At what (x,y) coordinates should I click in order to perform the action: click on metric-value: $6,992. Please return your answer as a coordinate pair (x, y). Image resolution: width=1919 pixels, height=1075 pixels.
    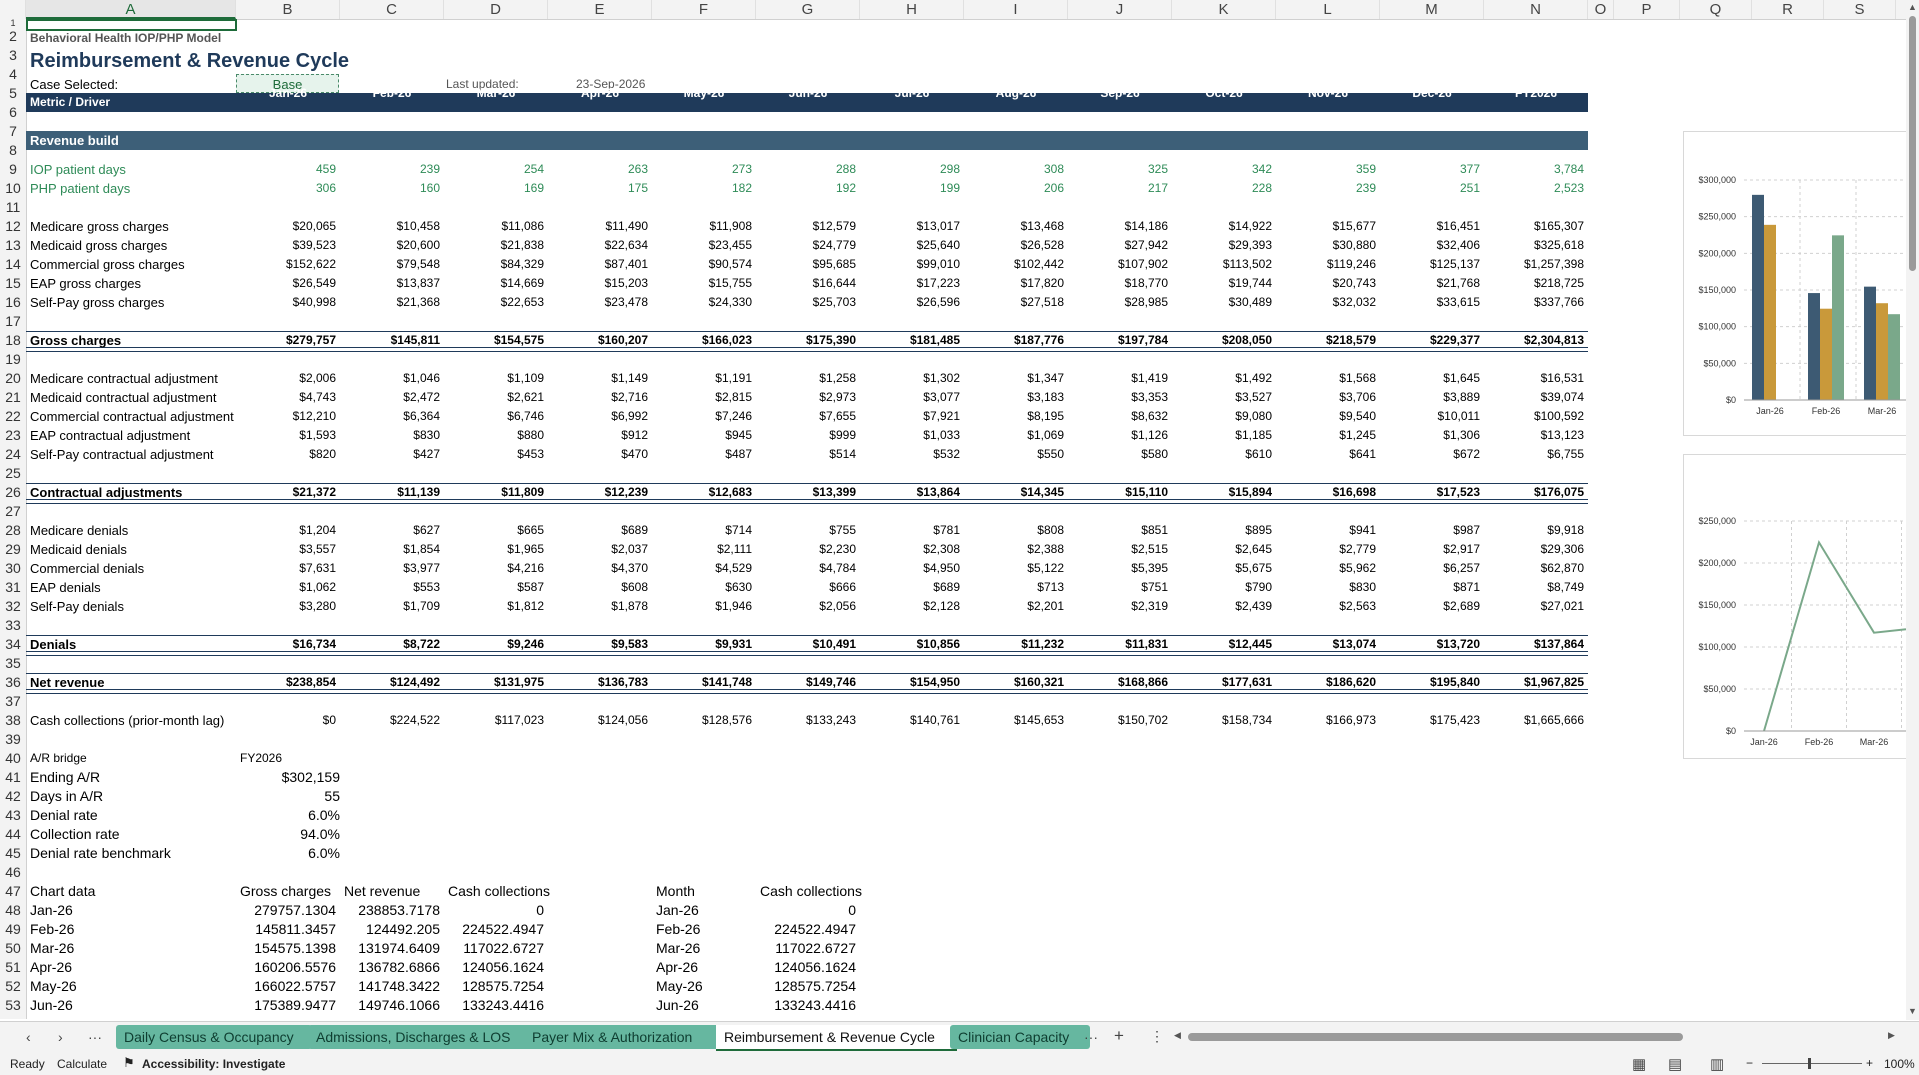
    Looking at the image, I should click on (598, 416).